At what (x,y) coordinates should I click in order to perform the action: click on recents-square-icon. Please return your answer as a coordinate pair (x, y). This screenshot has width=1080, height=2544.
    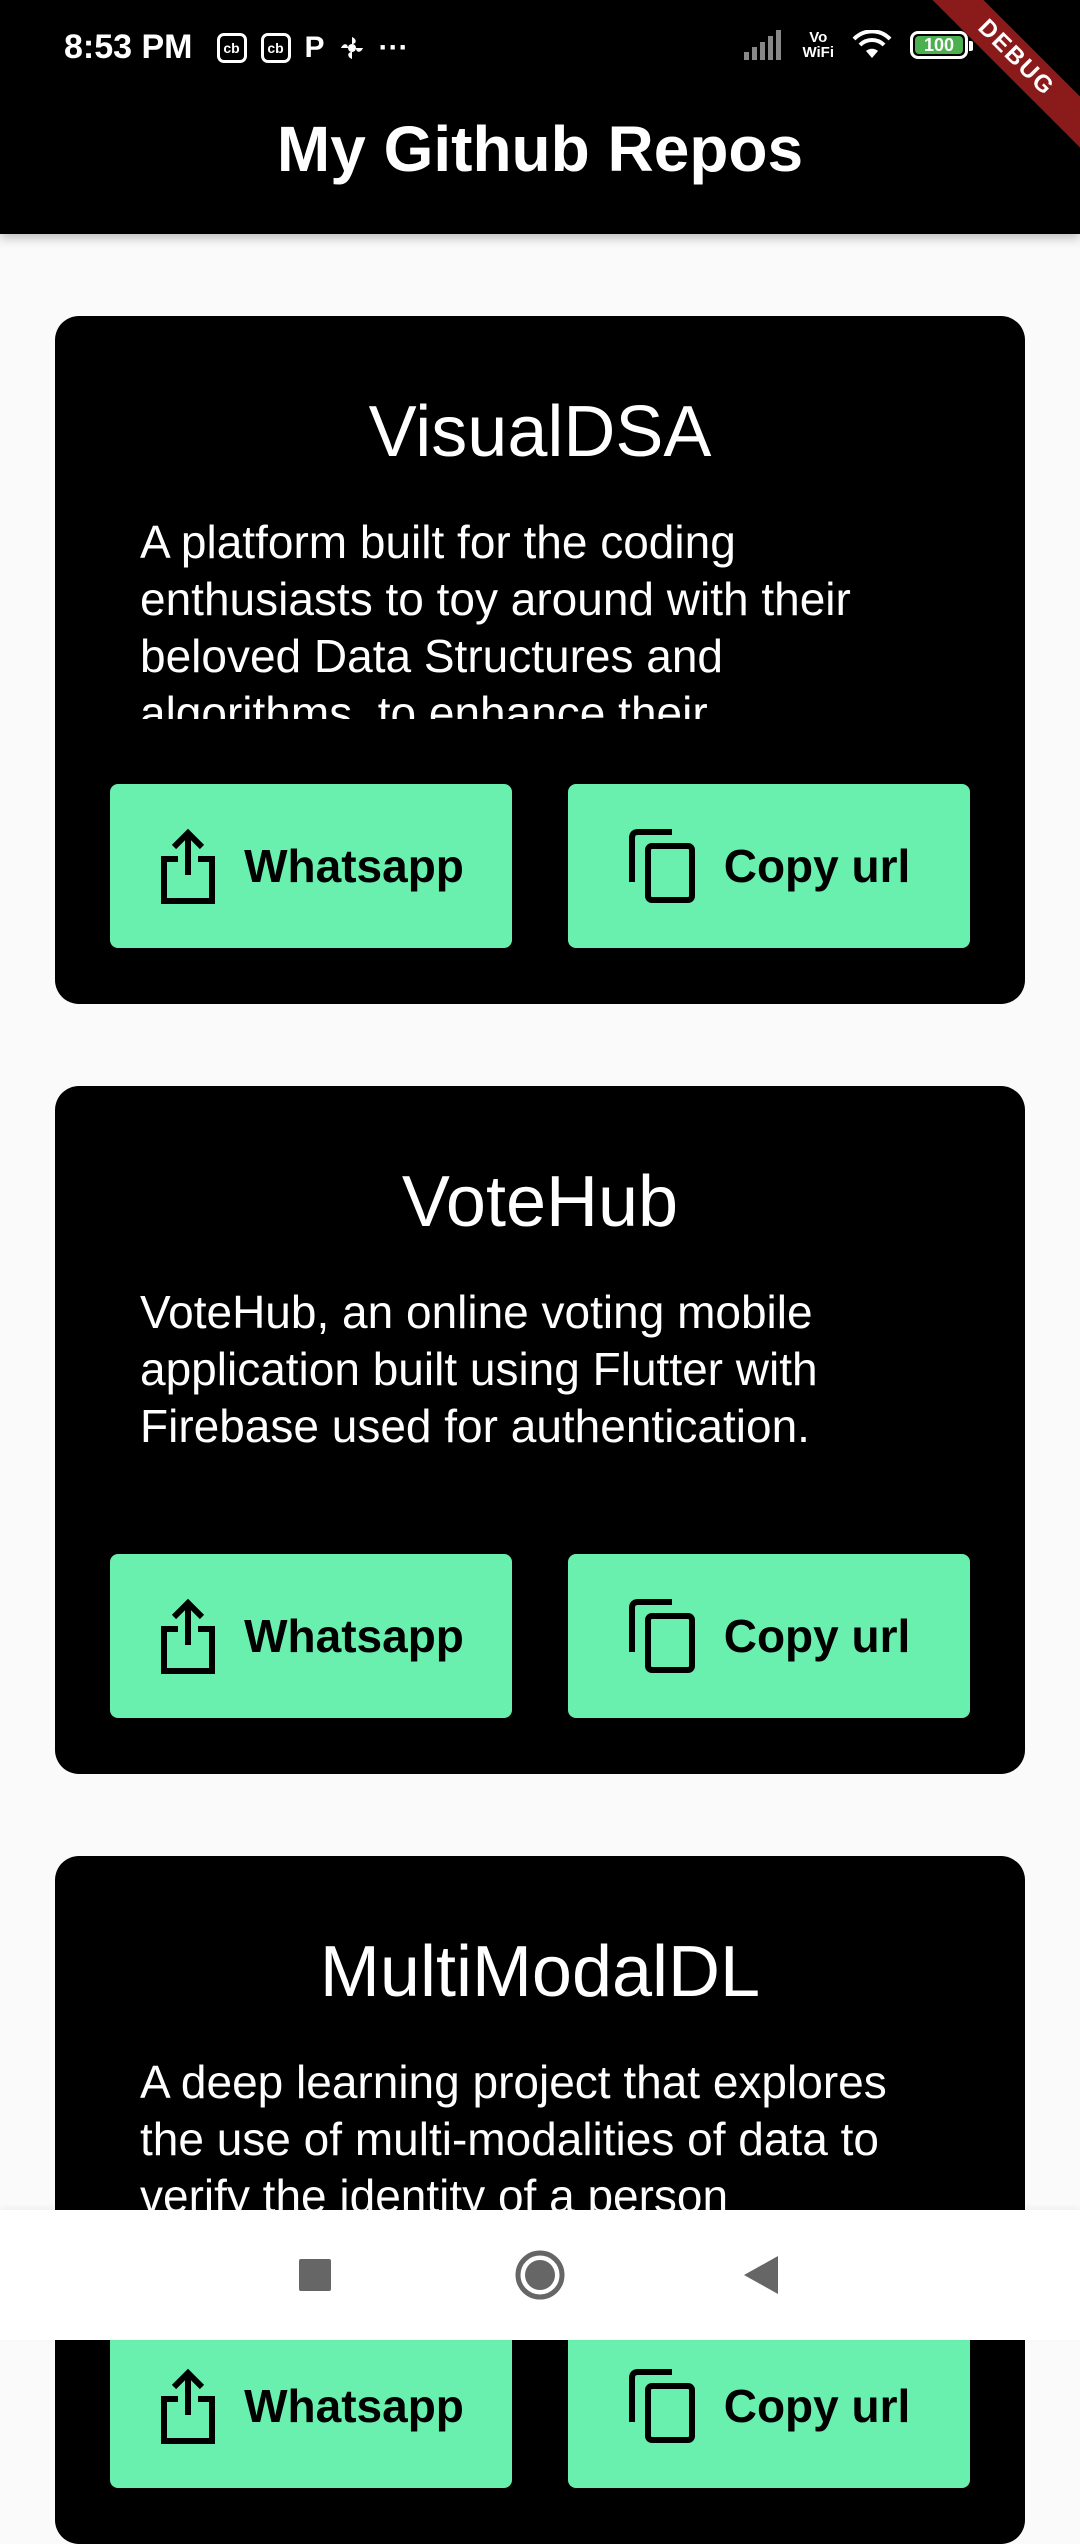
    Looking at the image, I should click on (315, 2275).